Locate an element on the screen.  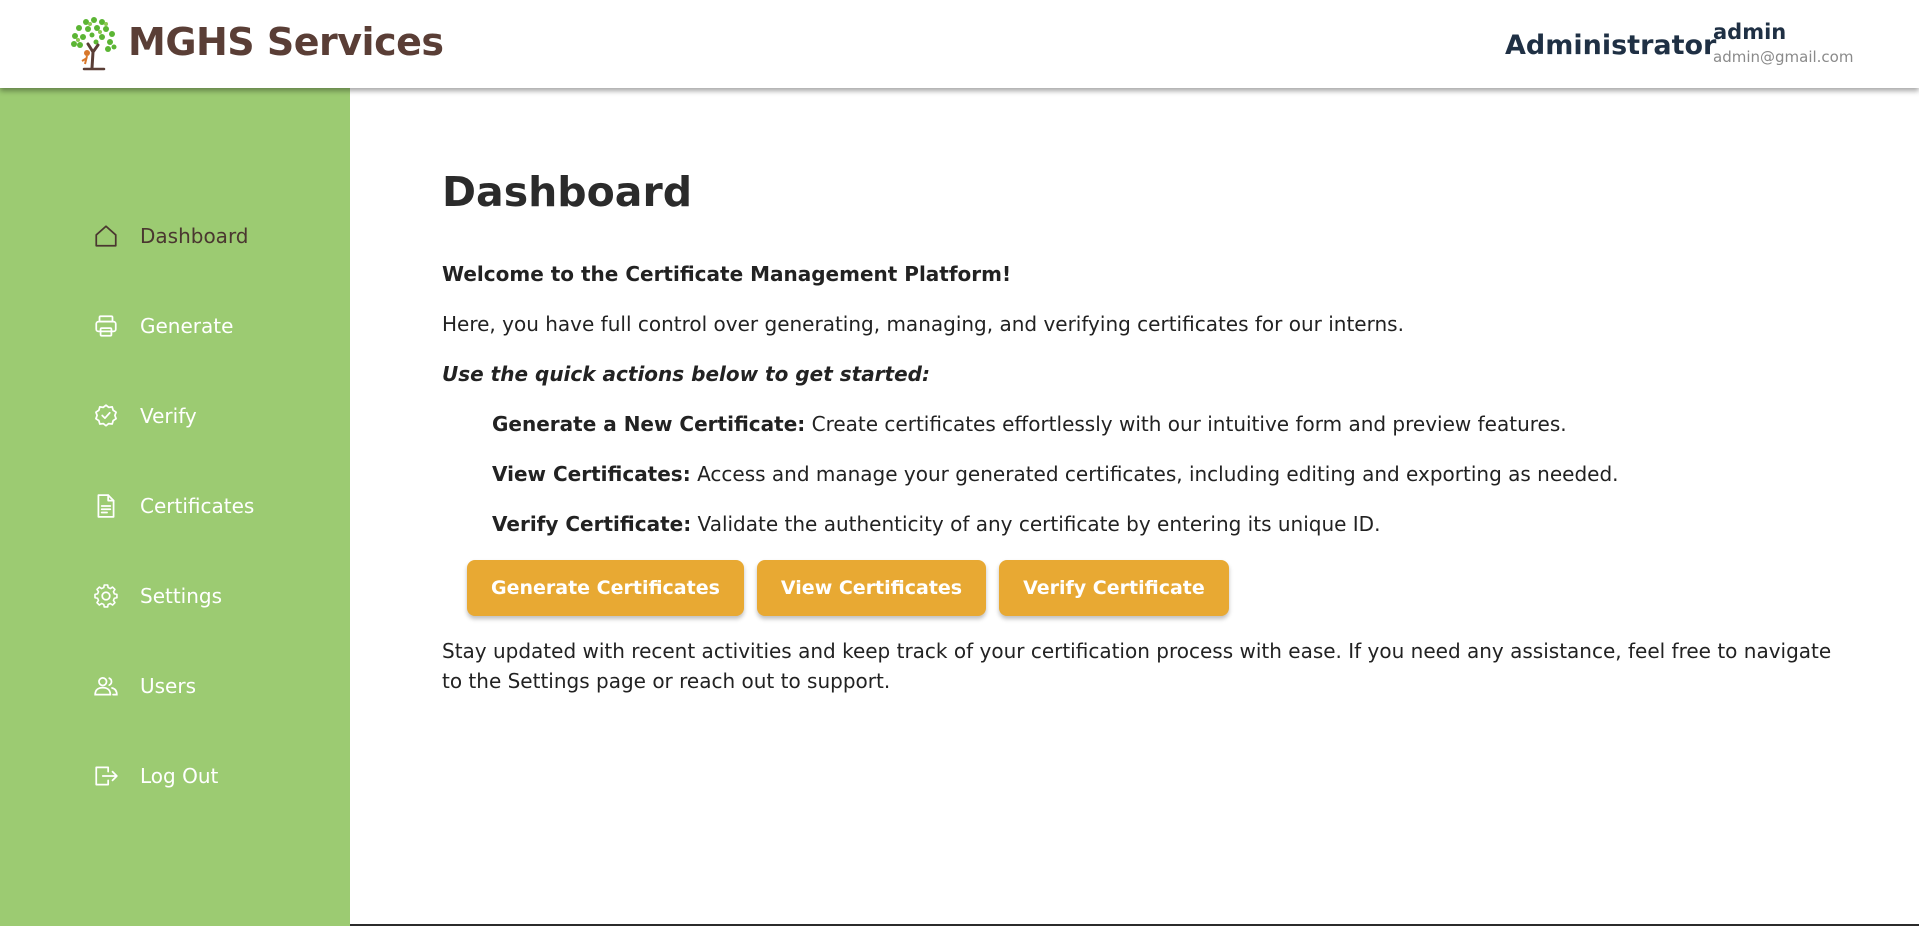
sidebar-item-generate: Generate is located at coordinates (162, 326).